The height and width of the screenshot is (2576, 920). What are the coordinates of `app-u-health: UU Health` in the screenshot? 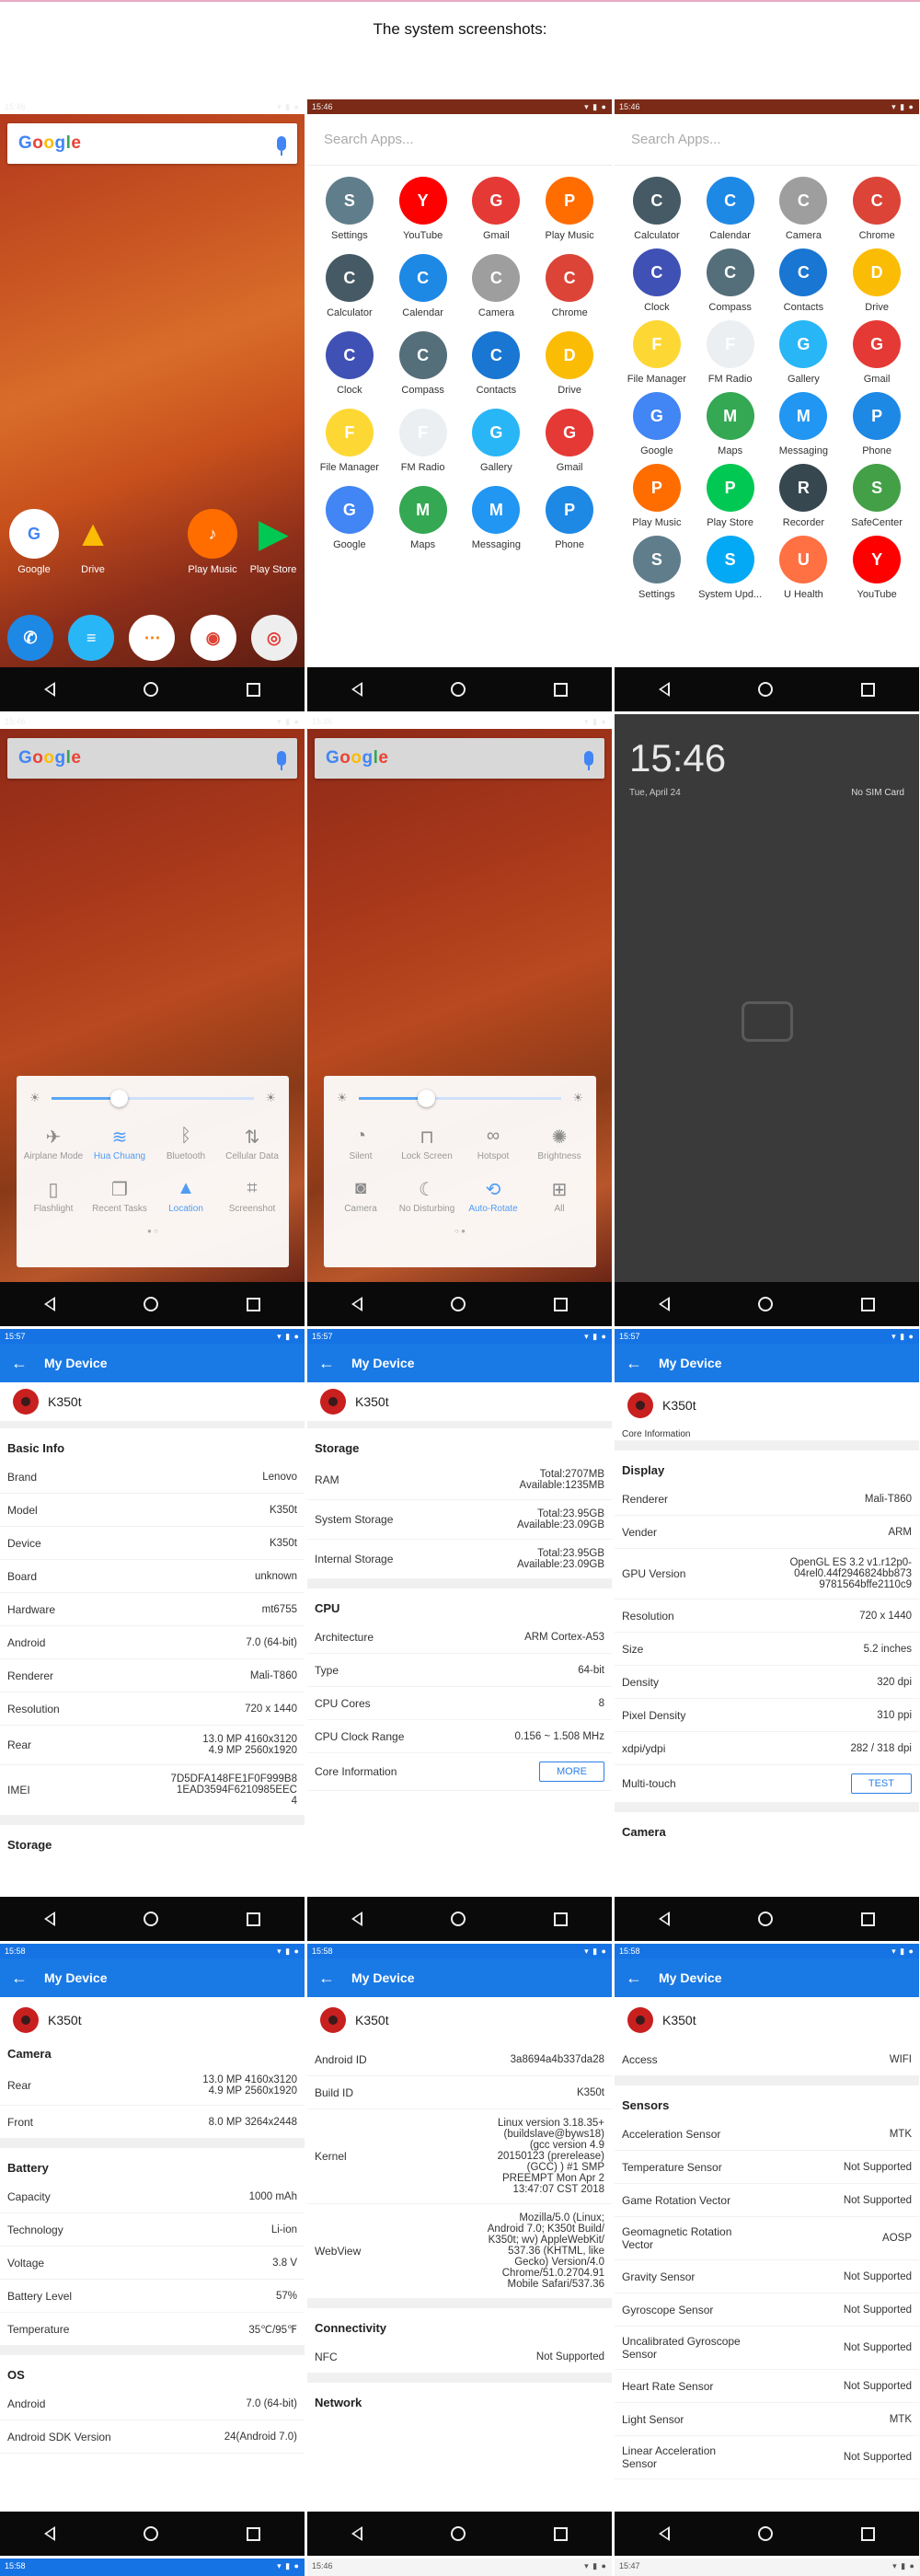 It's located at (804, 568).